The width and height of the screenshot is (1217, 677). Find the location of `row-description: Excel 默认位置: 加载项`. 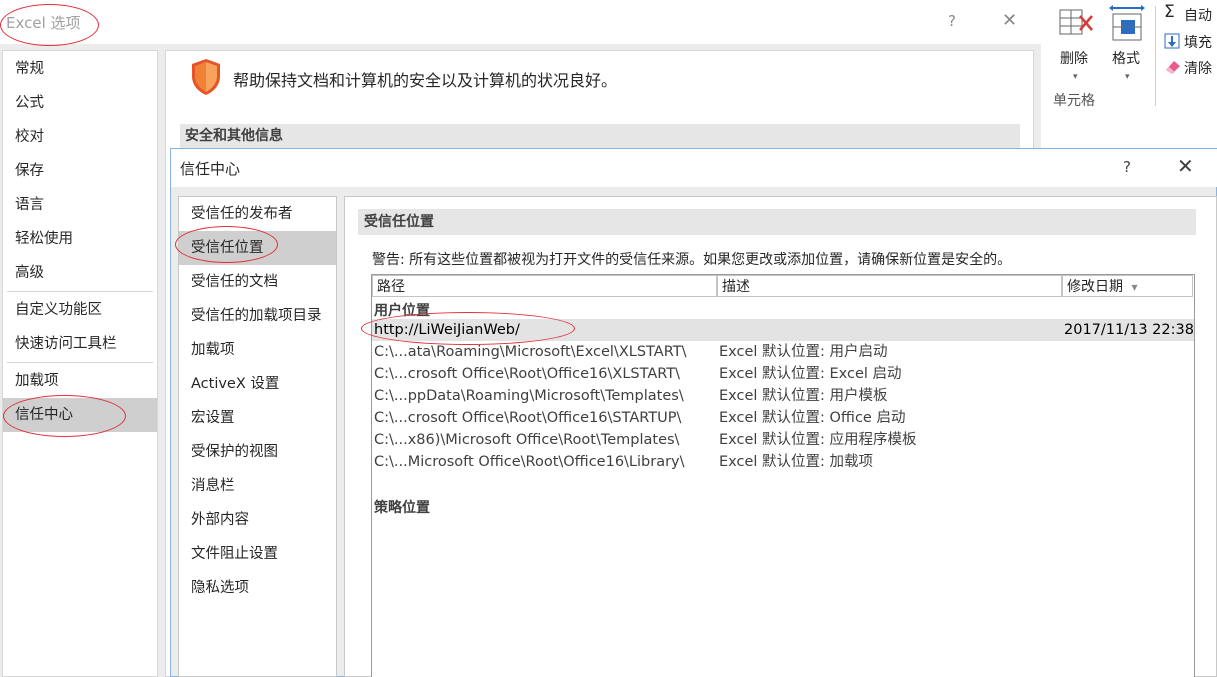

row-description: Excel 默认位置: 加载项 is located at coordinates (796, 462).